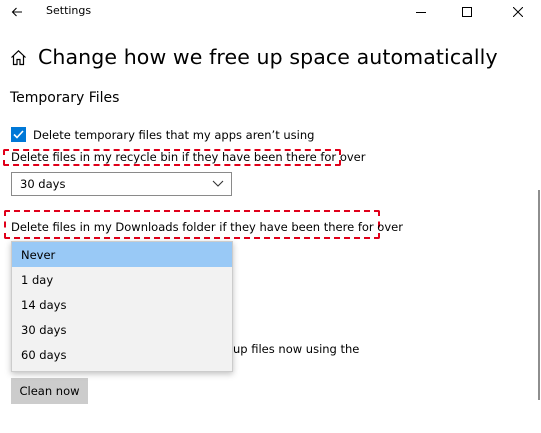  I want to click on maximize-button, so click(467, 12).